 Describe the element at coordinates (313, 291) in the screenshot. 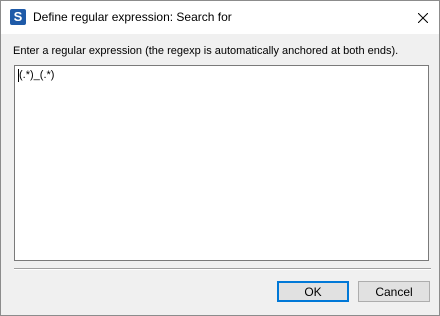

I see `ok-button: OK` at that location.